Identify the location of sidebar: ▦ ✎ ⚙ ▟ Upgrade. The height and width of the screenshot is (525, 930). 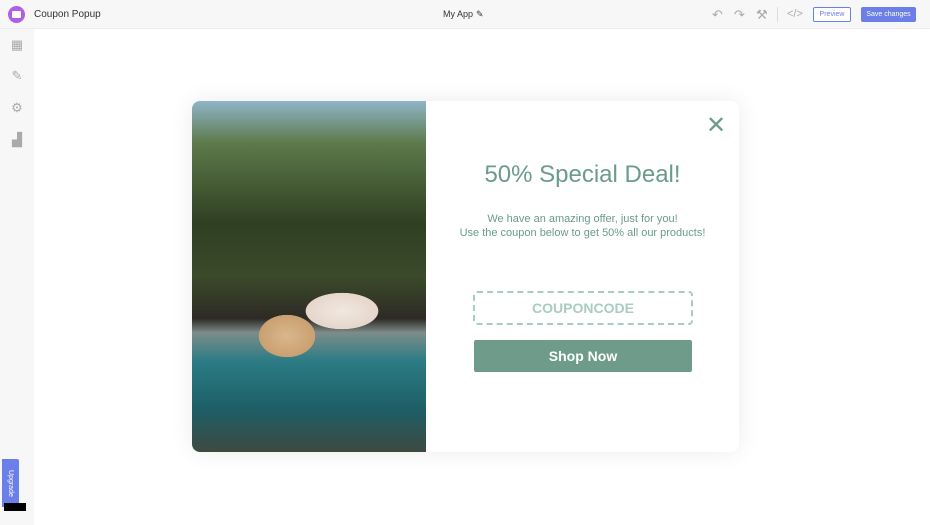
(17, 277).